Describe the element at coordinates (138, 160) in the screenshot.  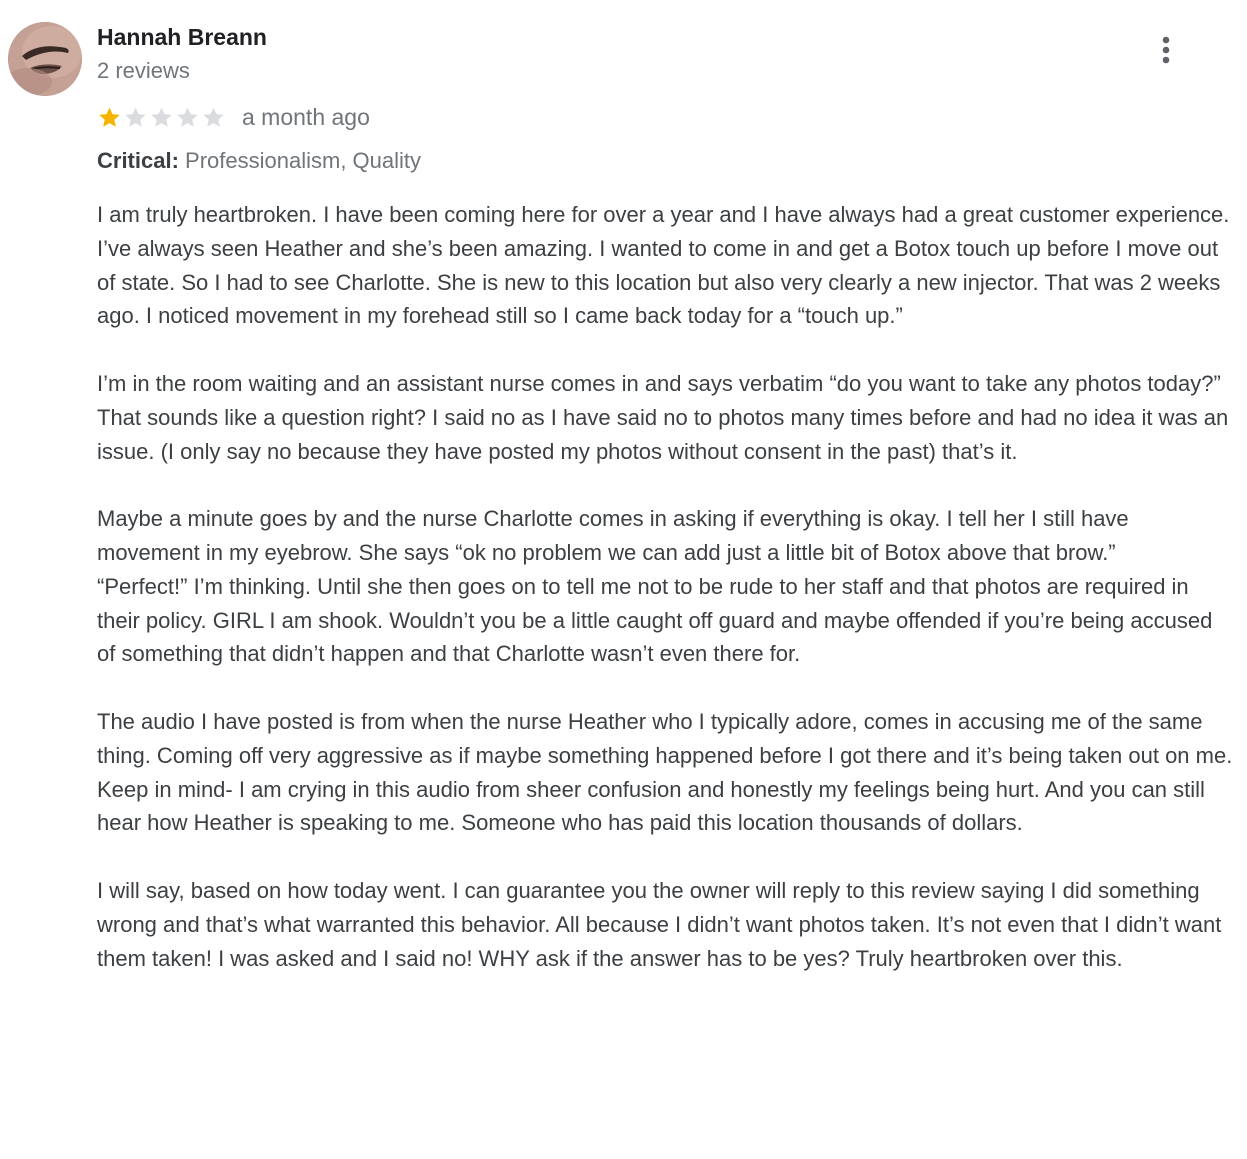
I see `critical-label: Critical:` at that location.